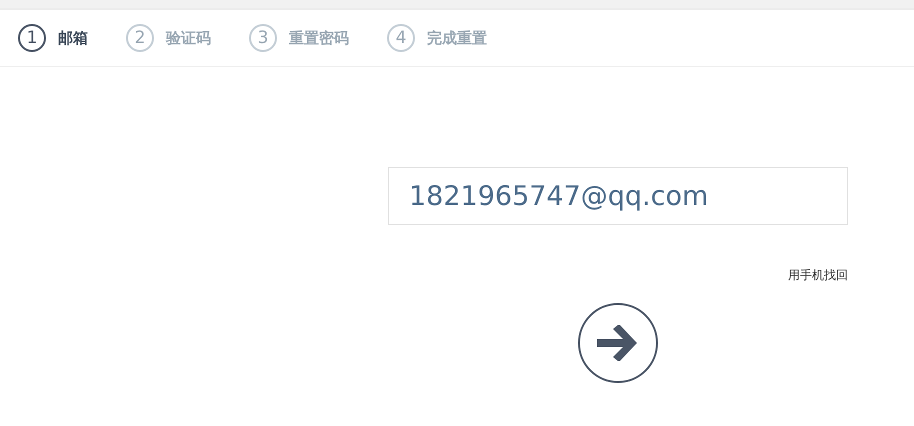 The image size is (914, 426). Describe the element at coordinates (818, 275) in the screenshot. I see `phone-recovery-link: 用手机找回` at that location.